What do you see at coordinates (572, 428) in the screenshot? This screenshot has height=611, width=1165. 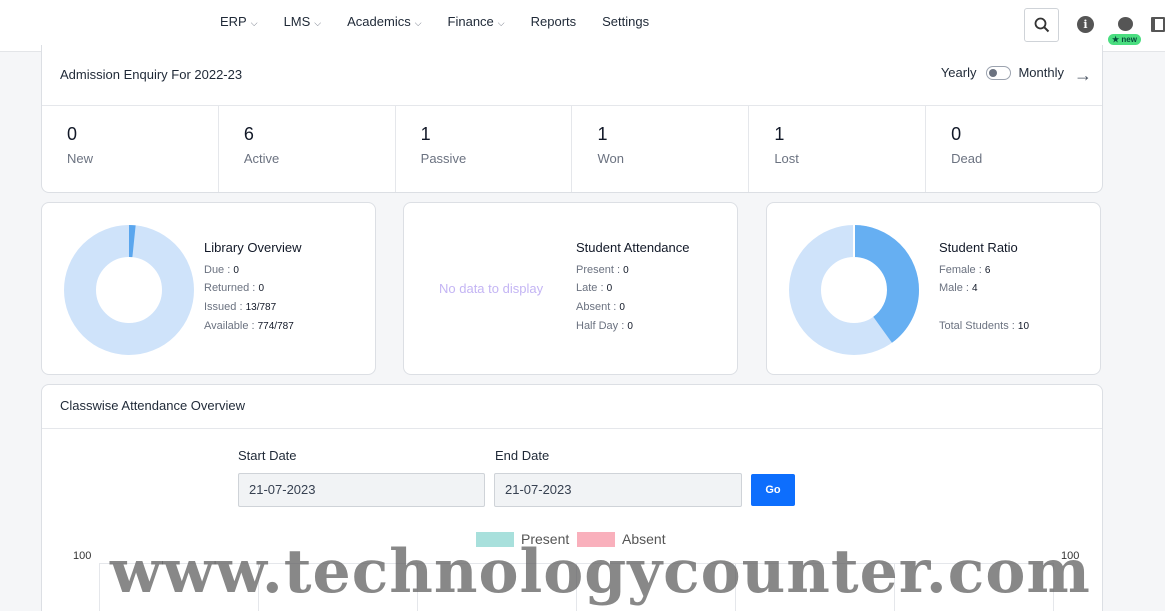 I see `divider` at bounding box center [572, 428].